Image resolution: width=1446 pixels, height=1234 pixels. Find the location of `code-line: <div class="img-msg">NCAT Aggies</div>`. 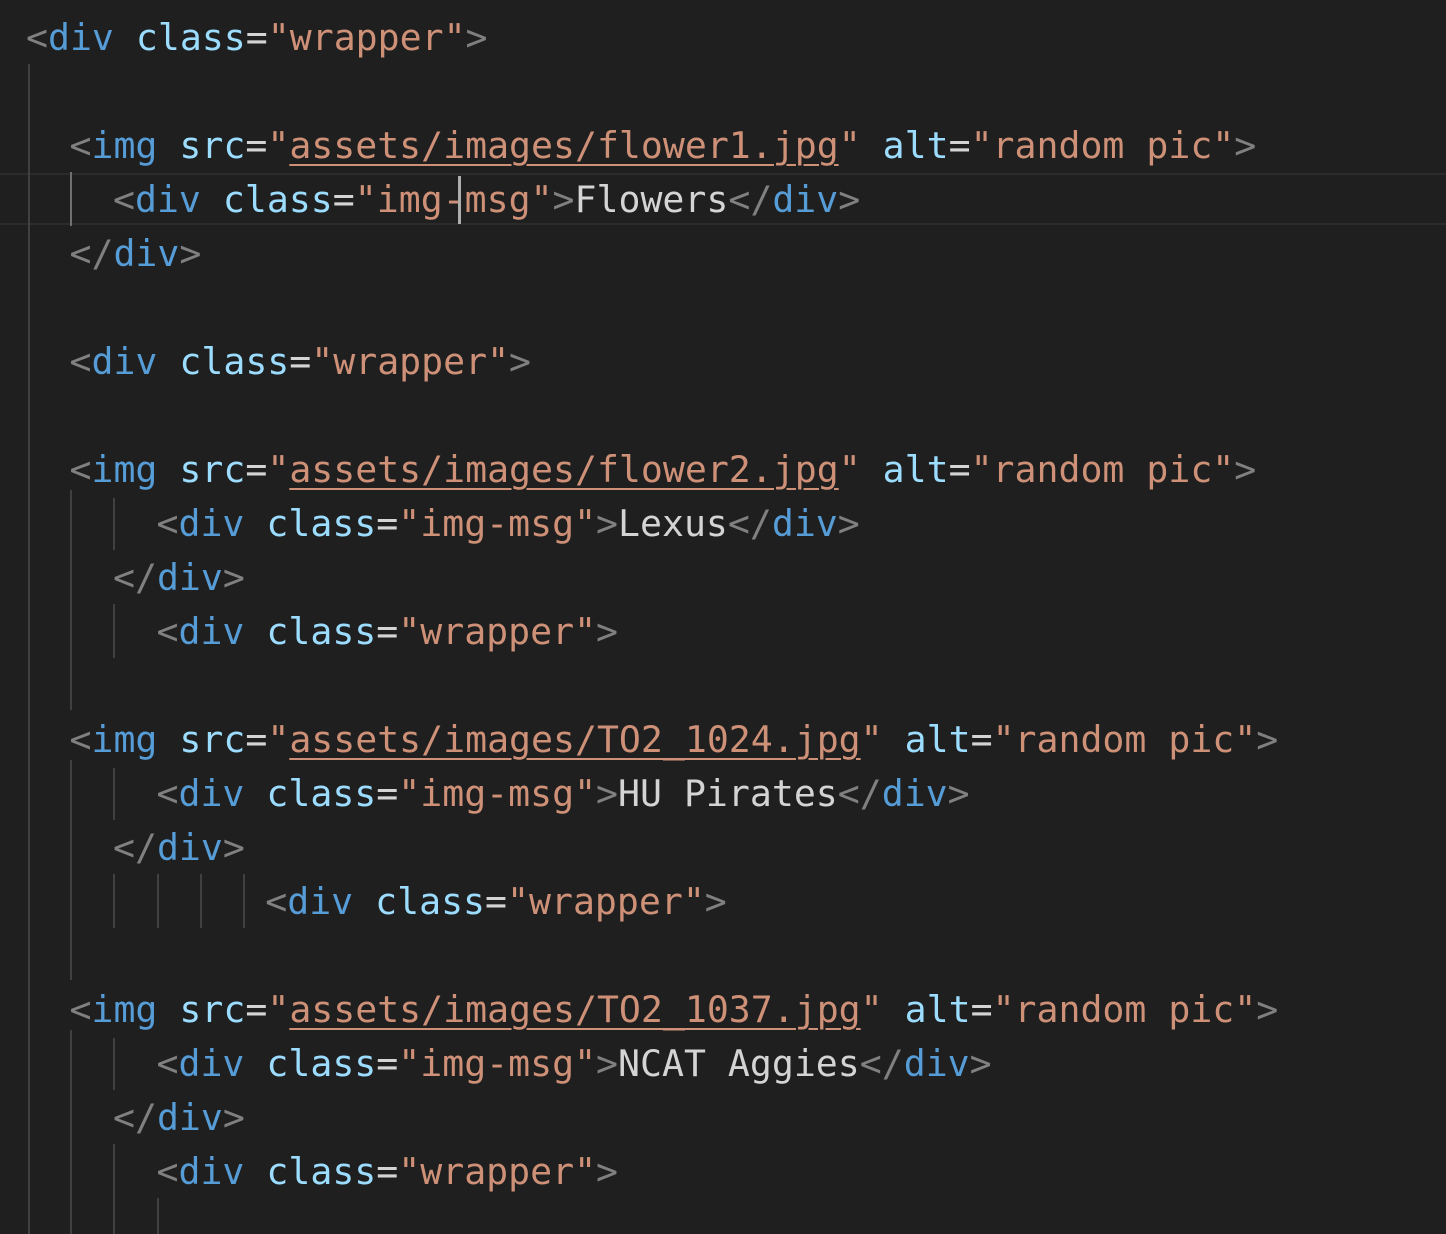

code-line: <div class="img-msg">NCAT Aggies</div> is located at coordinates (723, 1064).